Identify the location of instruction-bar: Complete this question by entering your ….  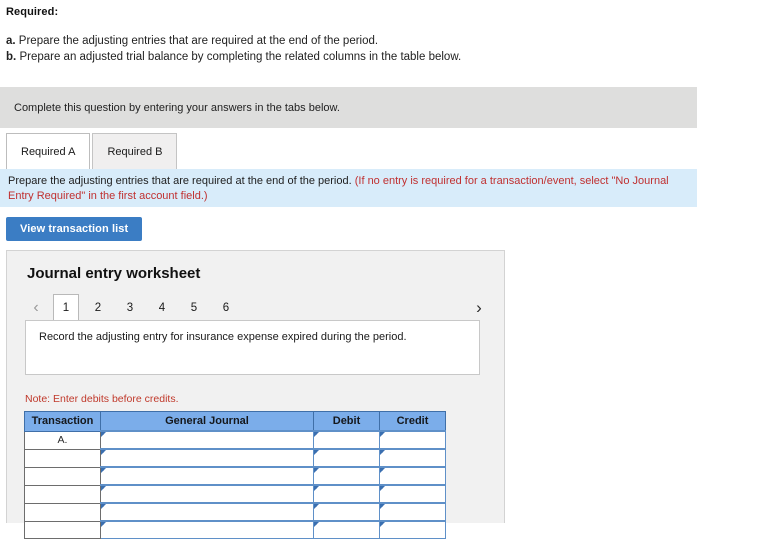
(348, 107).